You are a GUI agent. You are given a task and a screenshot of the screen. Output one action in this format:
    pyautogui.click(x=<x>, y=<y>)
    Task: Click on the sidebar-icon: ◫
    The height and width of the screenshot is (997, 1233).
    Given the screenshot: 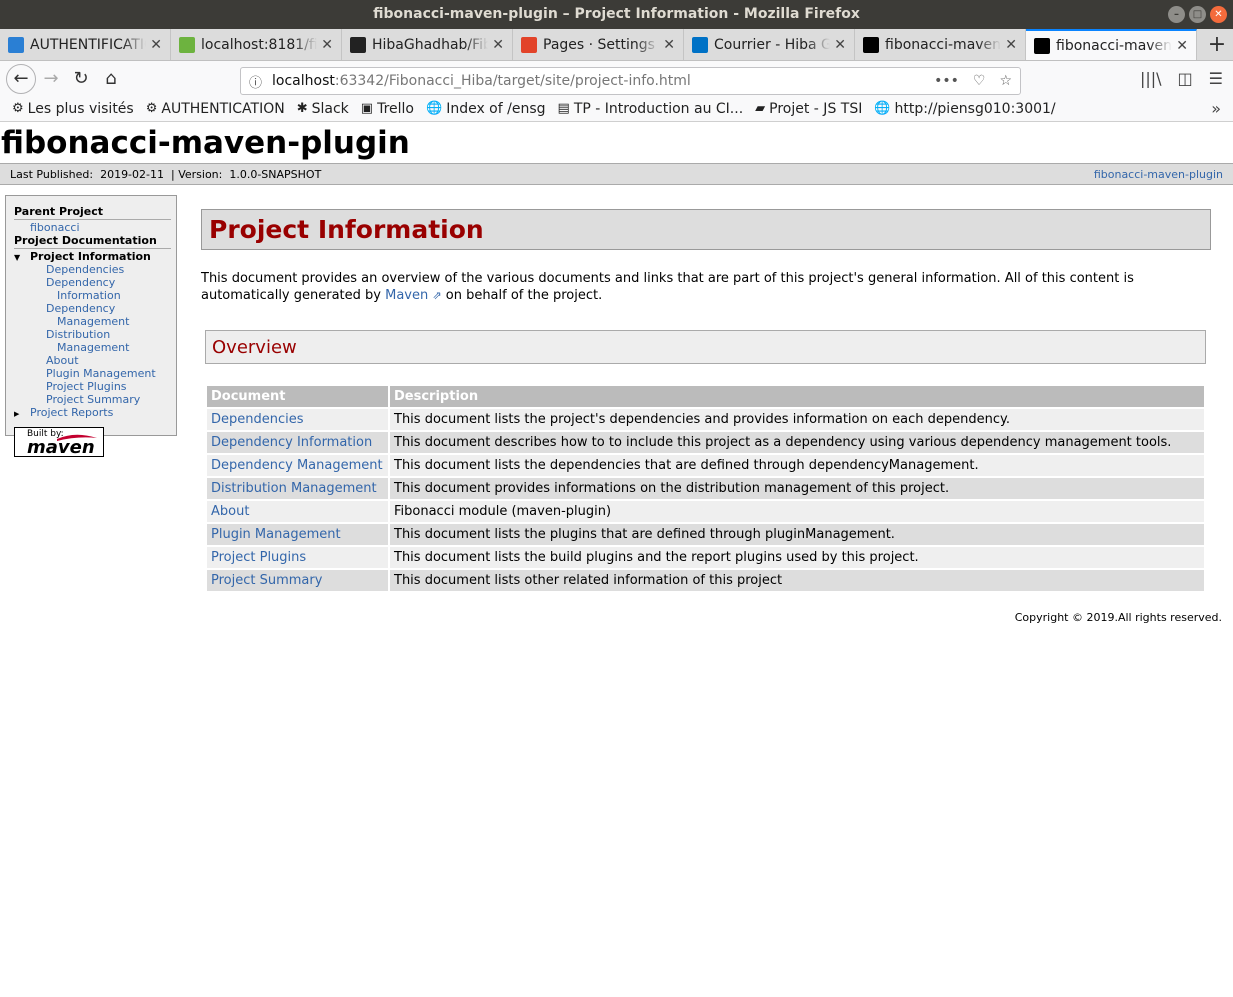 What is the action you would take?
    pyautogui.click(x=1185, y=78)
    